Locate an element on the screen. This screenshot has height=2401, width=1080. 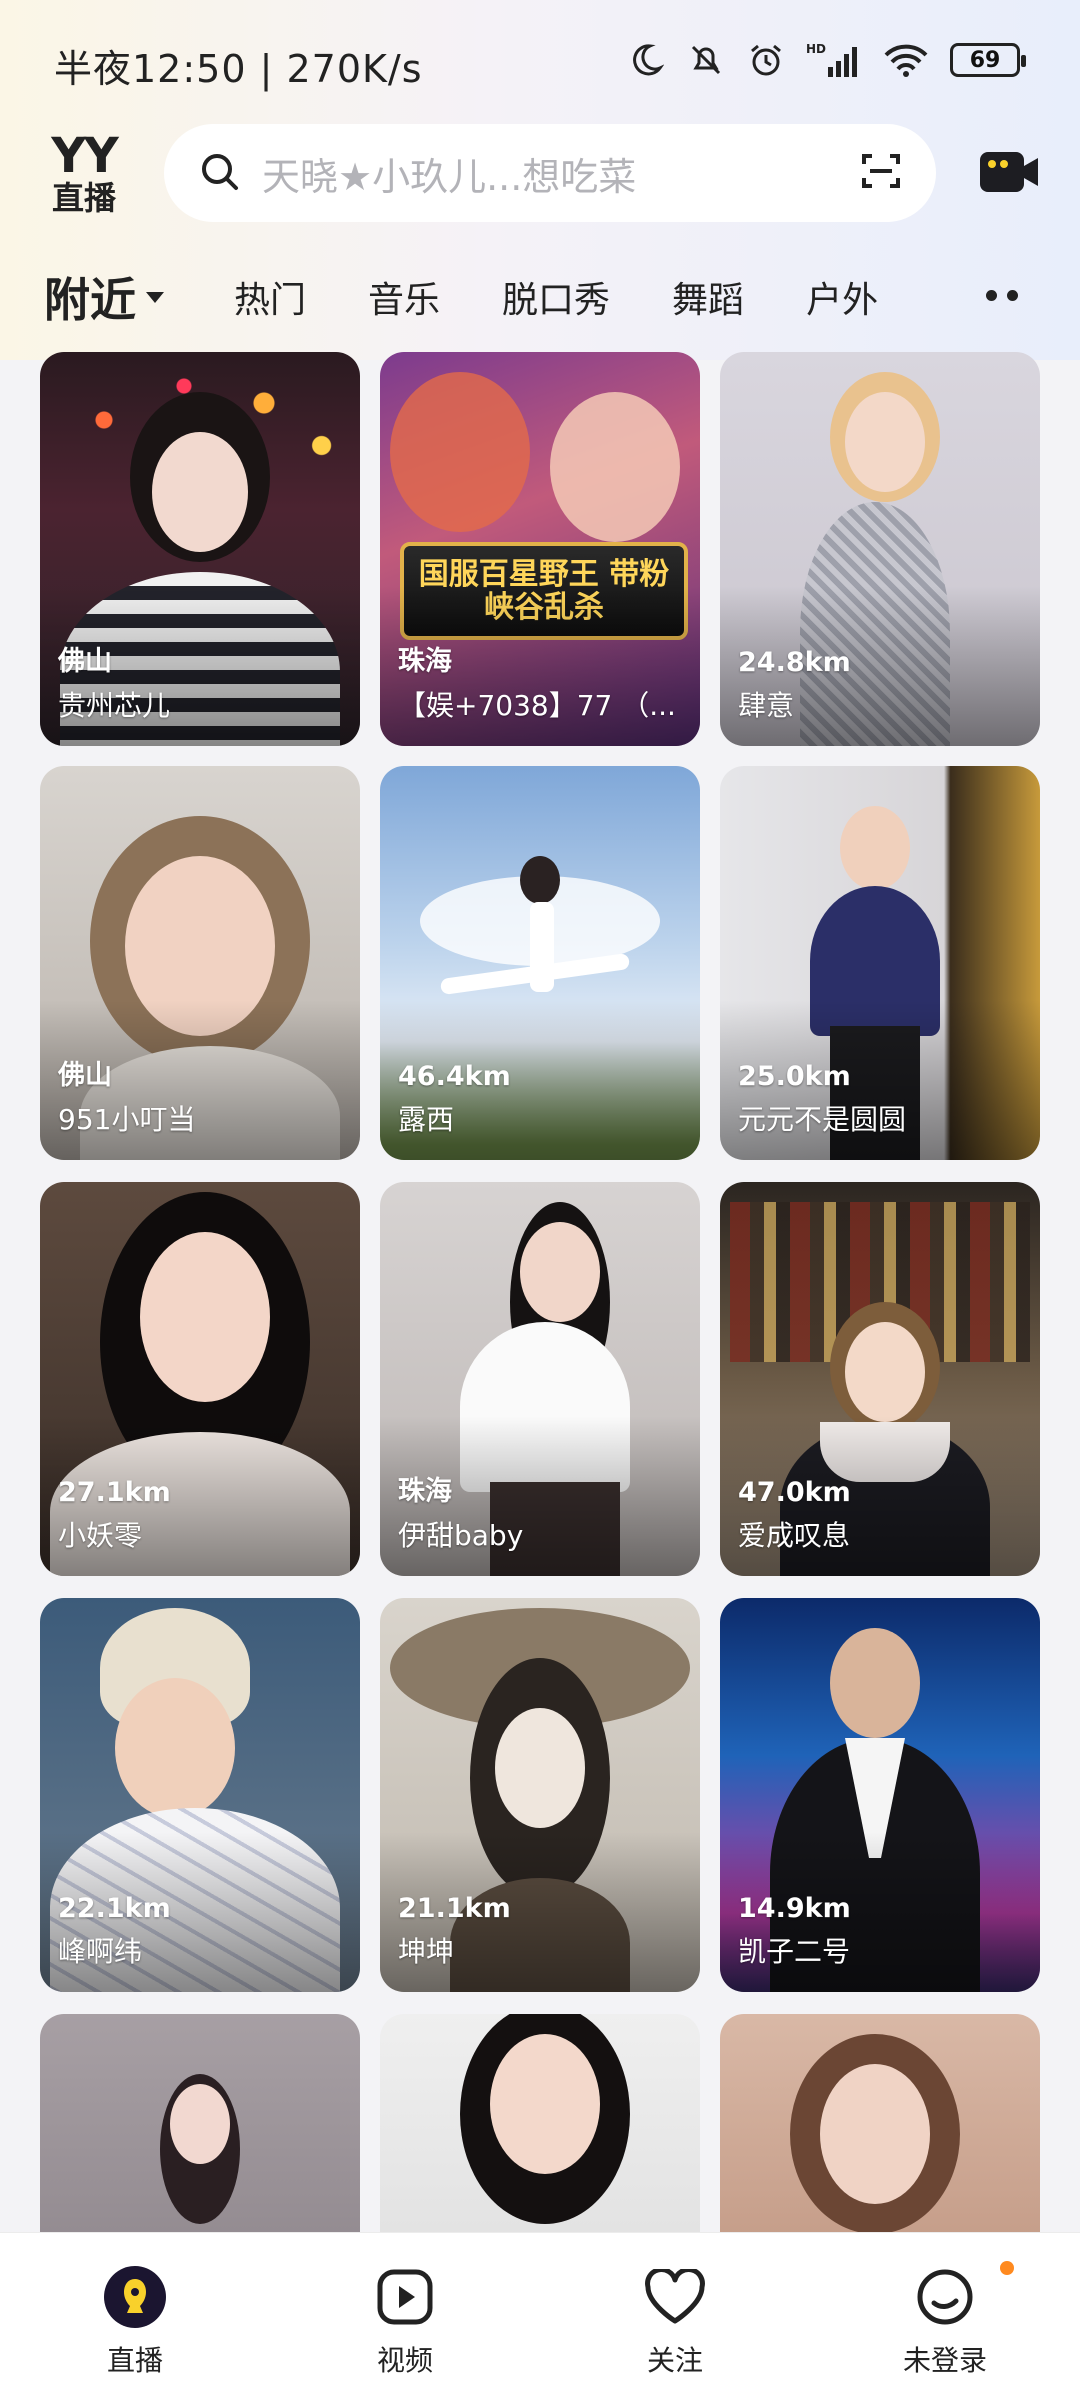
moon-icon is located at coordinates (646, 60).